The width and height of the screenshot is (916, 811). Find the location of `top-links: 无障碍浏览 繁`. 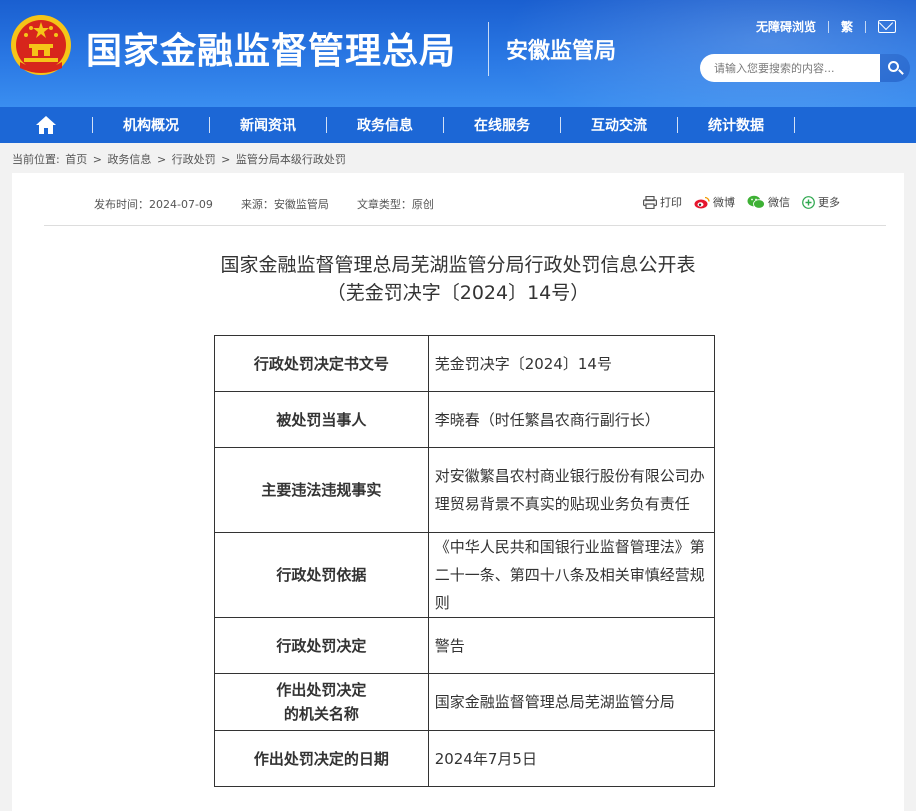

top-links: 无障碍浏览 繁 is located at coordinates (826, 26).